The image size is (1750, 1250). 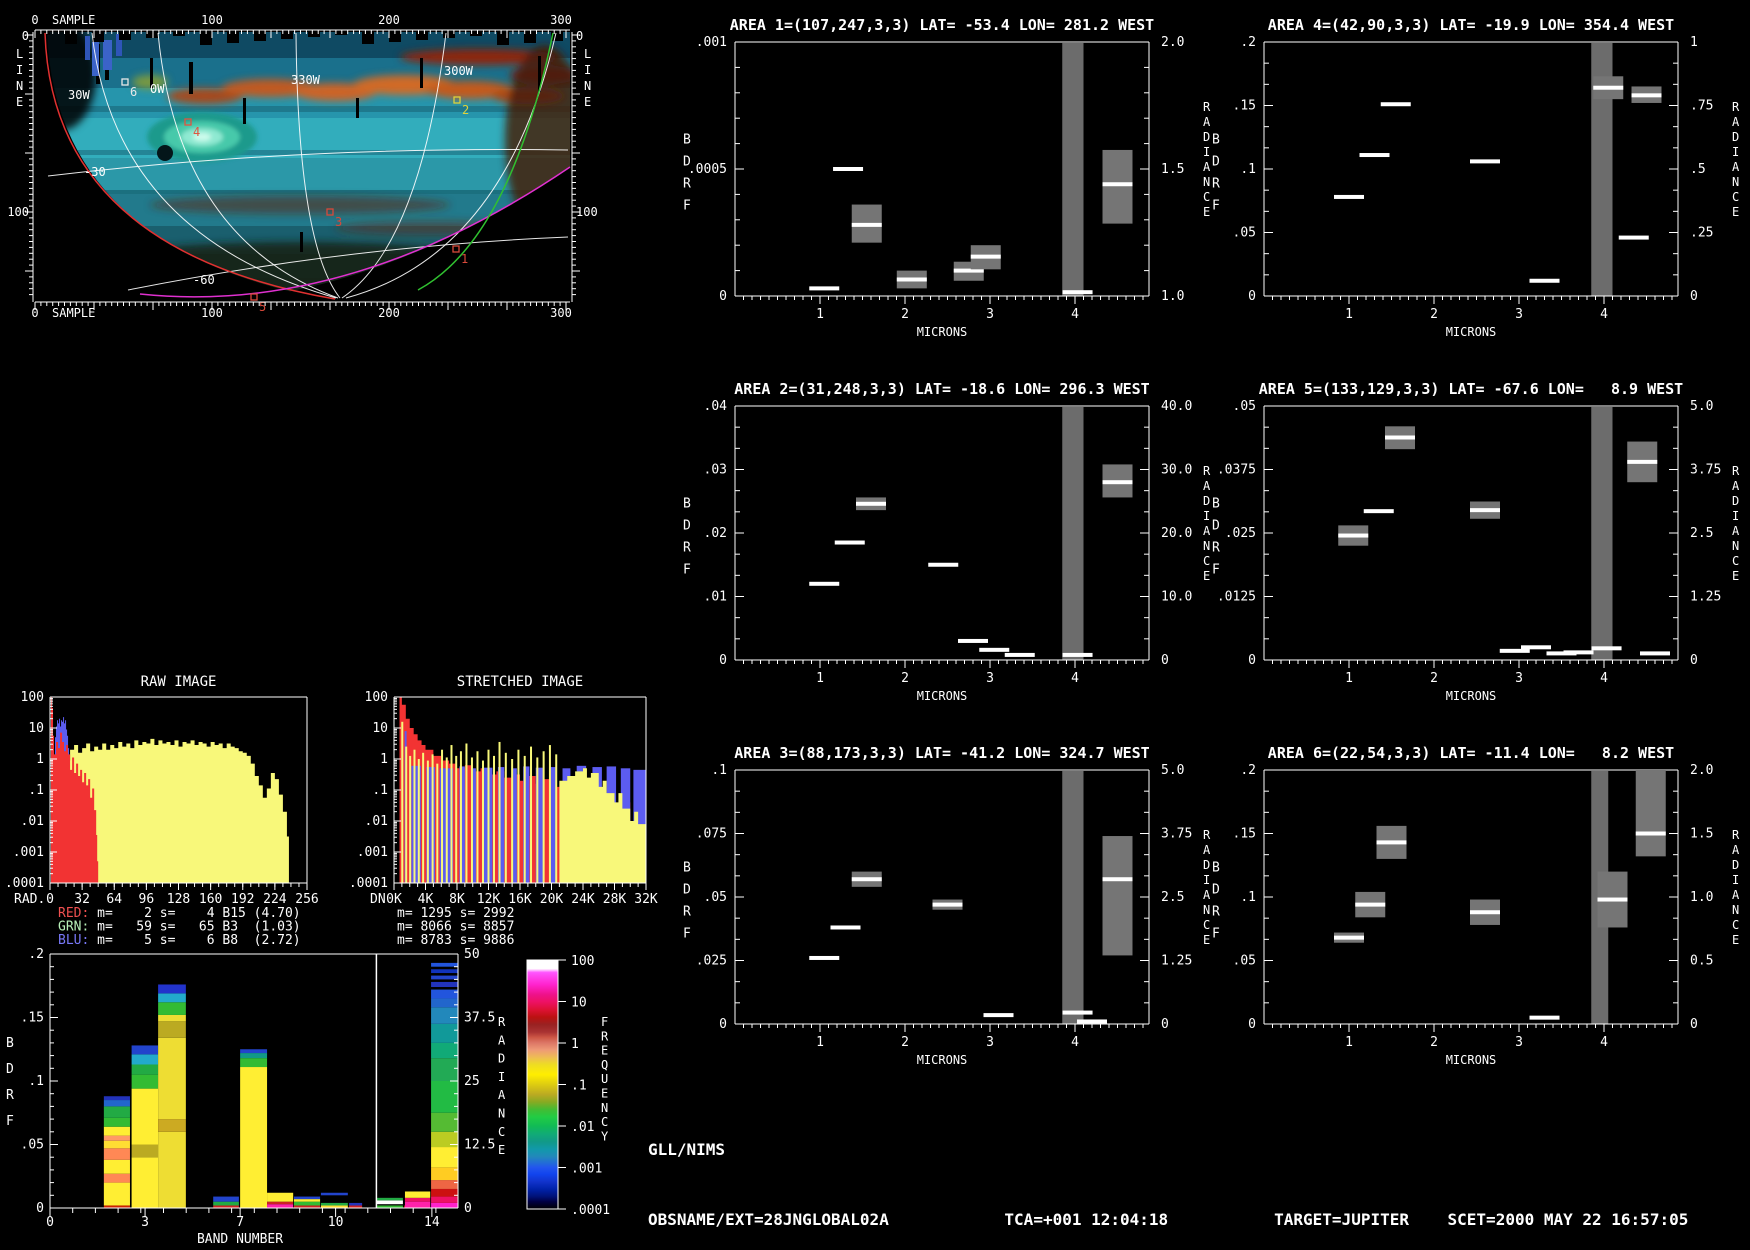 What do you see at coordinates (1172, 897) in the screenshot?
I see `y2-tick-label: 2.5` at bounding box center [1172, 897].